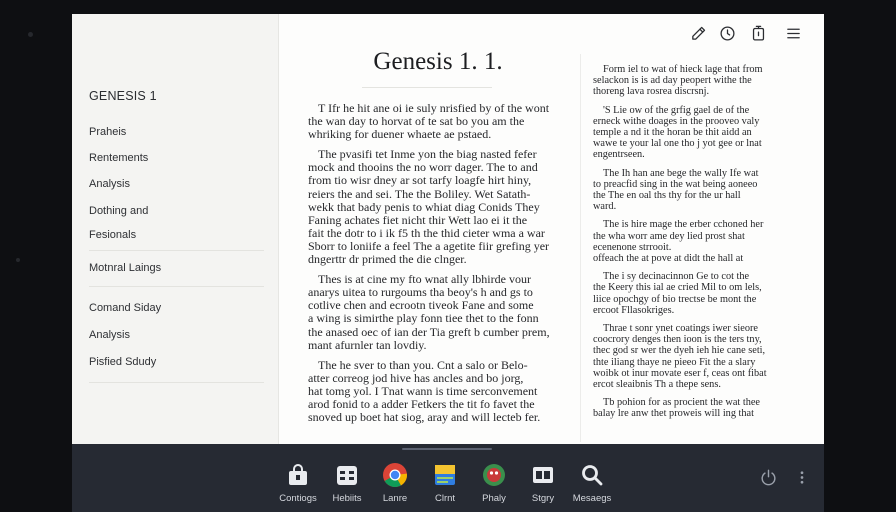 The image size is (896, 512). What do you see at coordinates (672, 81) in the screenshot?
I see `text-line: selackon is is ad day peopert withe the` at bounding box center [672, 81].